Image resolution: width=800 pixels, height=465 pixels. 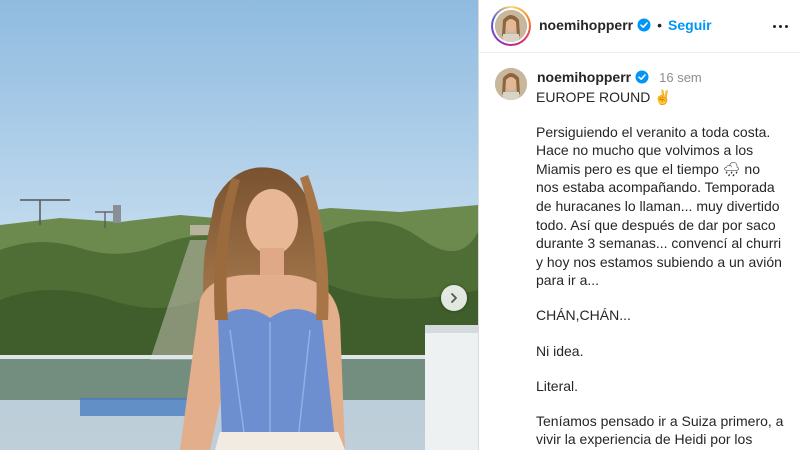 I want to click on caption-paragraph: Literal., so click(x=557, y=385).